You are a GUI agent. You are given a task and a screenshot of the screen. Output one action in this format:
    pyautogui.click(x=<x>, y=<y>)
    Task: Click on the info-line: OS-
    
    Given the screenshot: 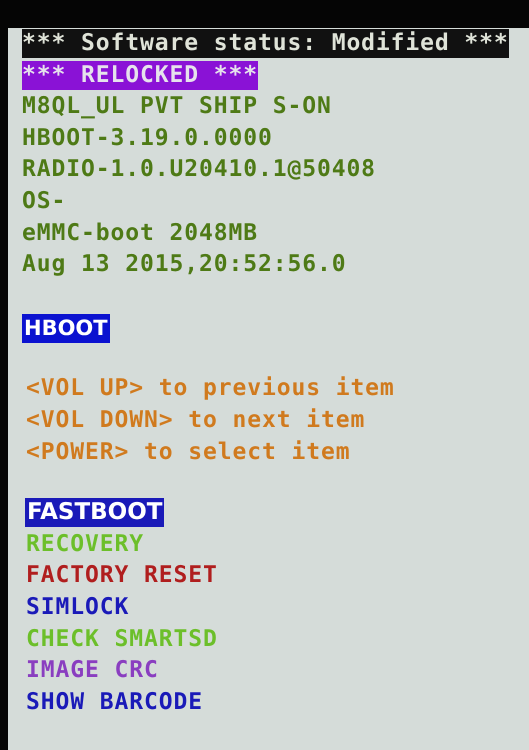 What is the action you would take?
    pyautogui.click(x=45, y=201)
    